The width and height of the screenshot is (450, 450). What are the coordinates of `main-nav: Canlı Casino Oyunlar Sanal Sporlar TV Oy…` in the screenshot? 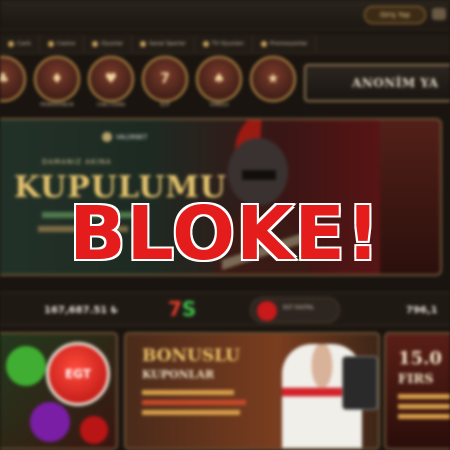 It's located at (225, 43).